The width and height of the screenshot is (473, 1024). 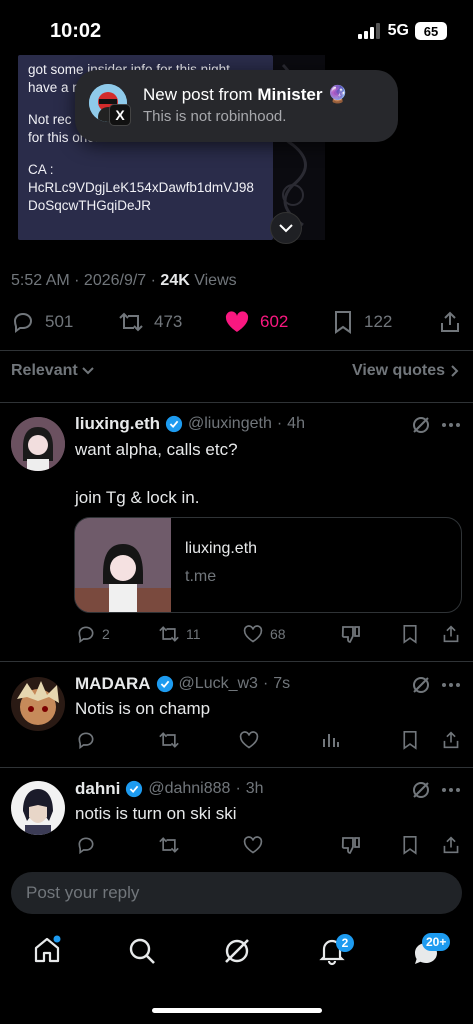 I want to click on like-action: 602, so click(x=256, y=322).